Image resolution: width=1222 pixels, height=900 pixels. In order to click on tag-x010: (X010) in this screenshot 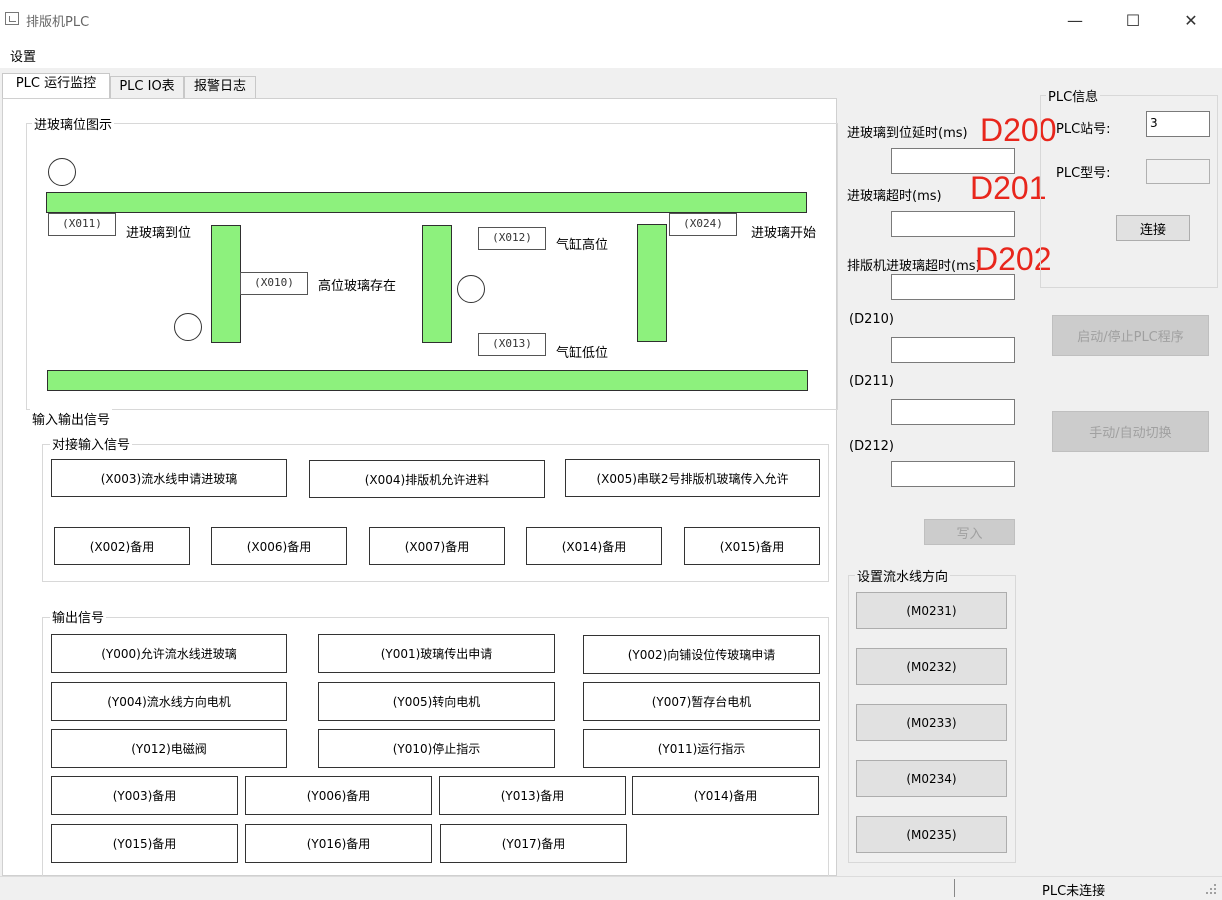, I will do `click(274, 283)`.